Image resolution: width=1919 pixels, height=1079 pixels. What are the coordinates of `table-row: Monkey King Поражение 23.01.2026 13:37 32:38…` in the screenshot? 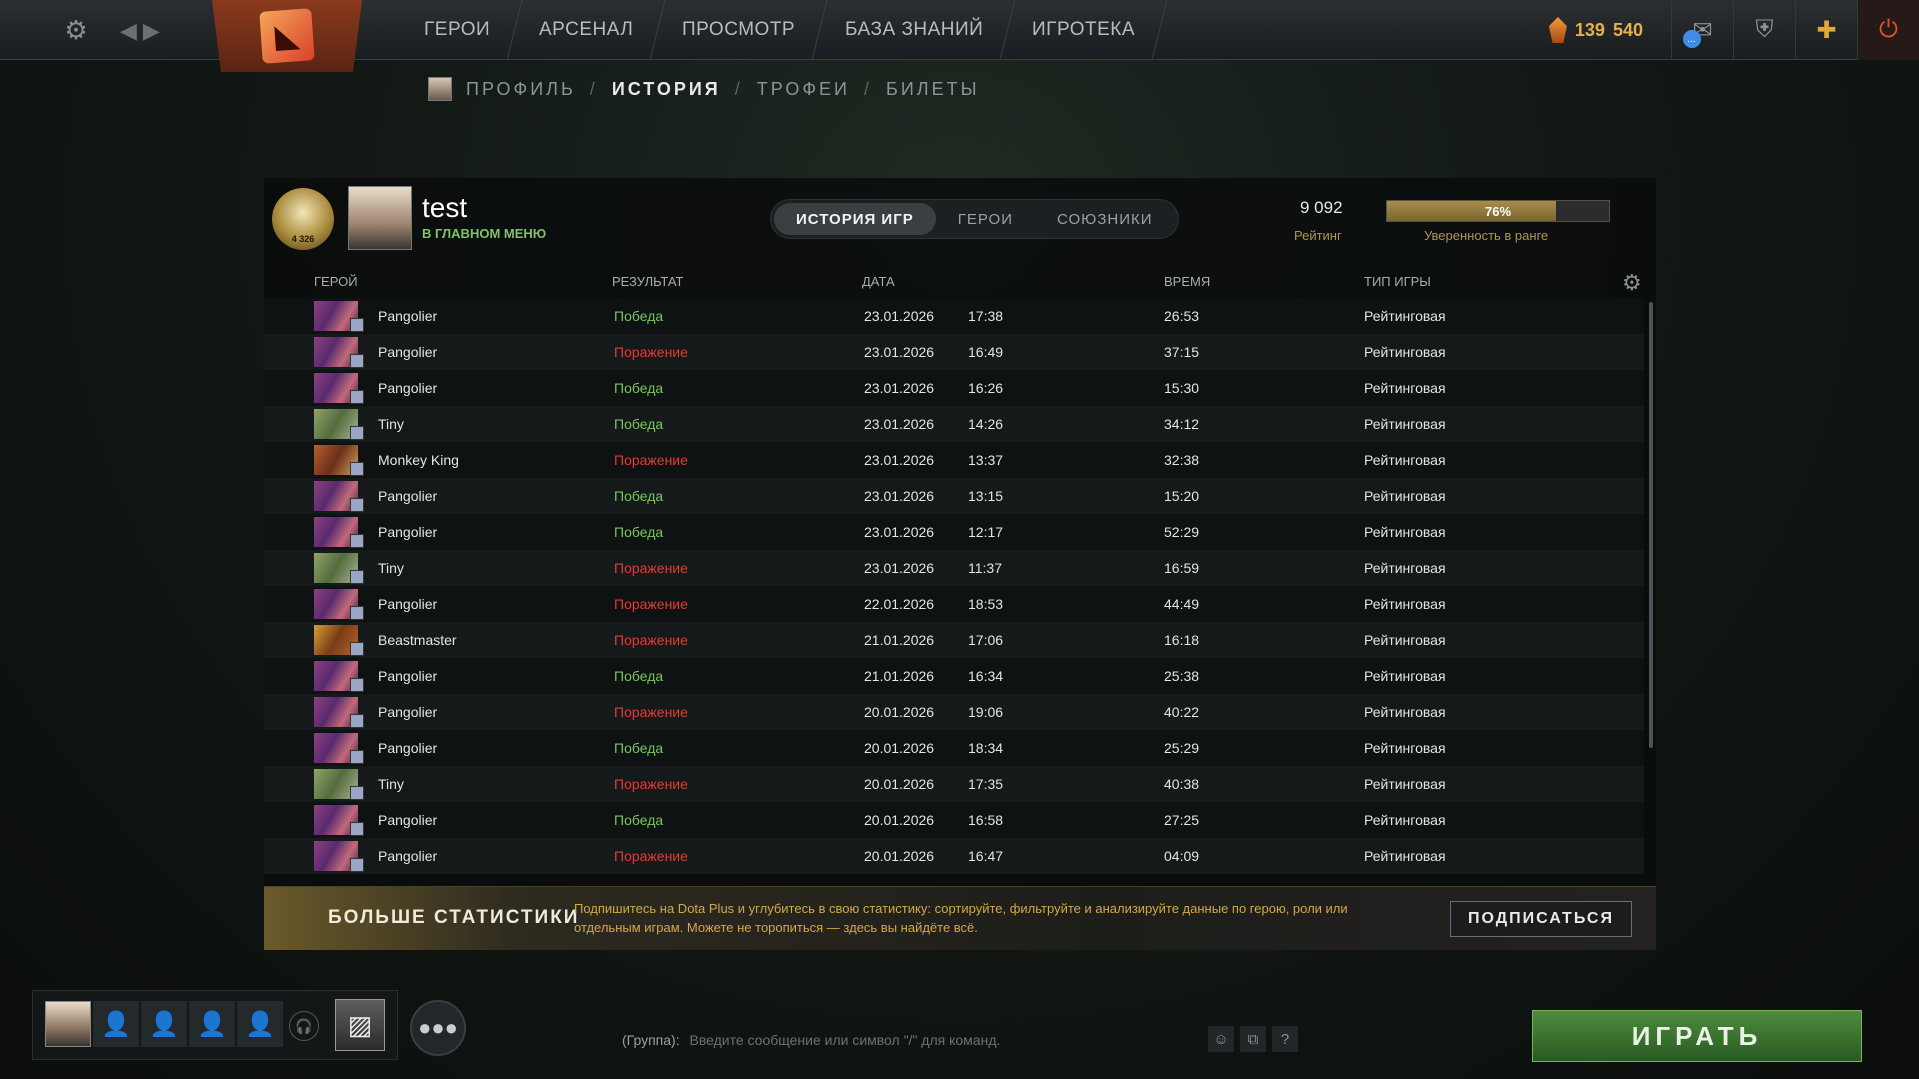 It's located at (954, 460).